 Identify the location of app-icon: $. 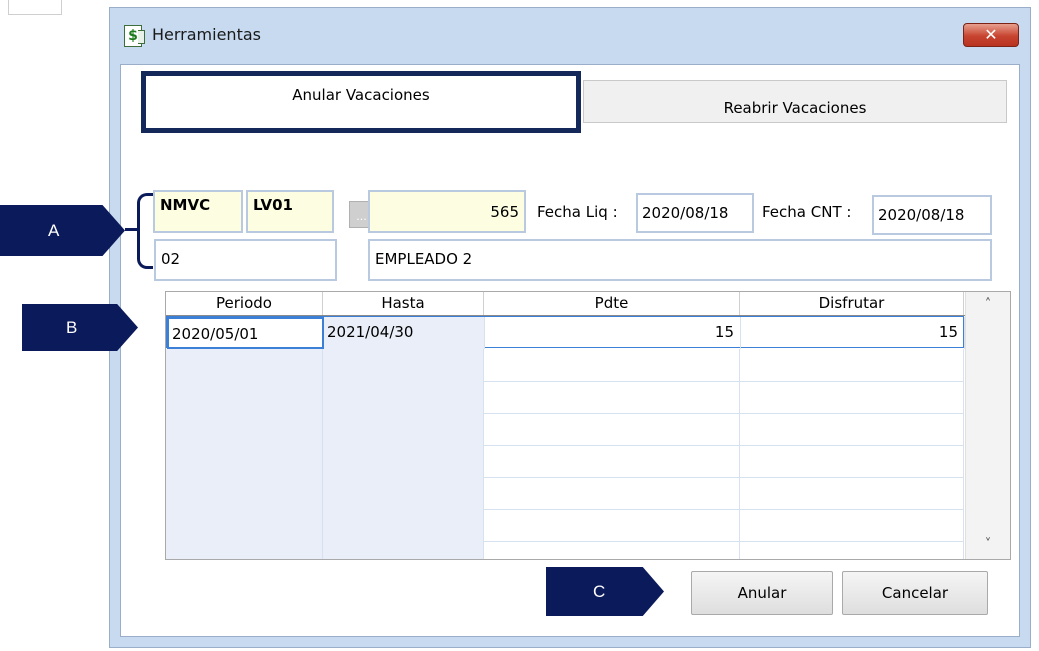
(134, 36).